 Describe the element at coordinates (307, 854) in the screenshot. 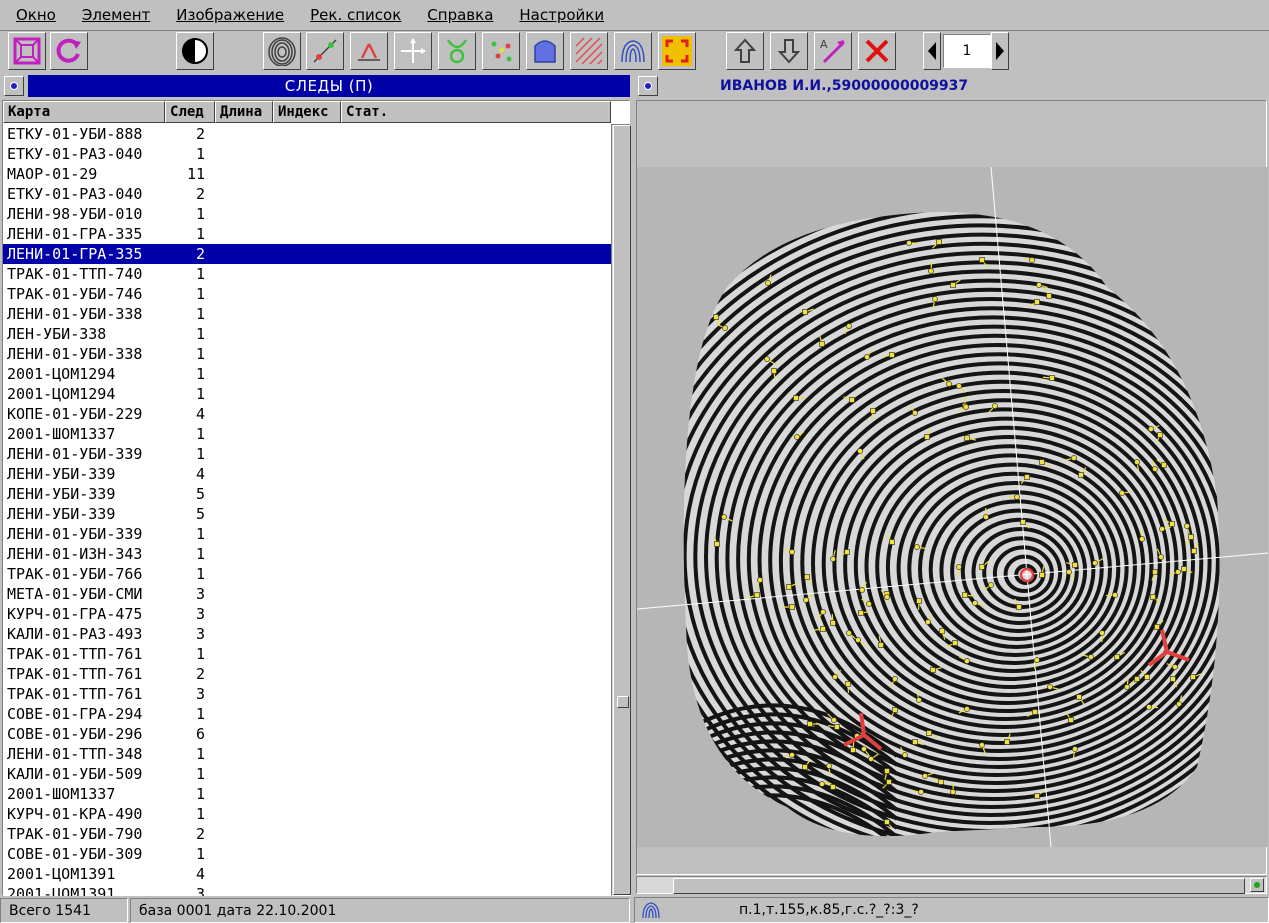

I see `table-row: СОВЕ-01-УБИ-309 1` at that location.